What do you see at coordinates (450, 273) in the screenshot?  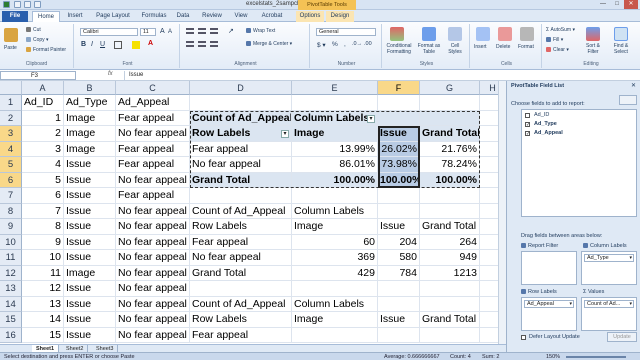 I see `cell-g12: 1213` at bounding box center [450, 273].